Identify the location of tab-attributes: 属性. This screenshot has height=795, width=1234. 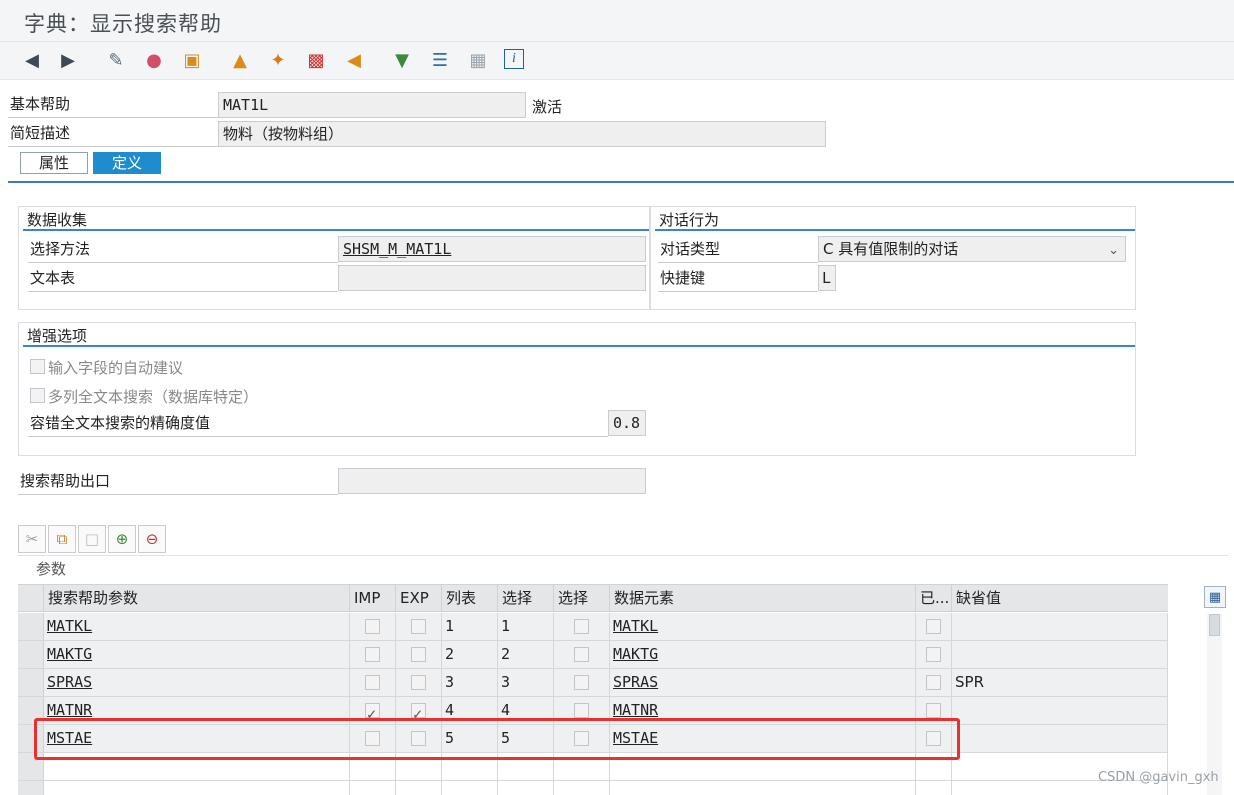
(54, 163).